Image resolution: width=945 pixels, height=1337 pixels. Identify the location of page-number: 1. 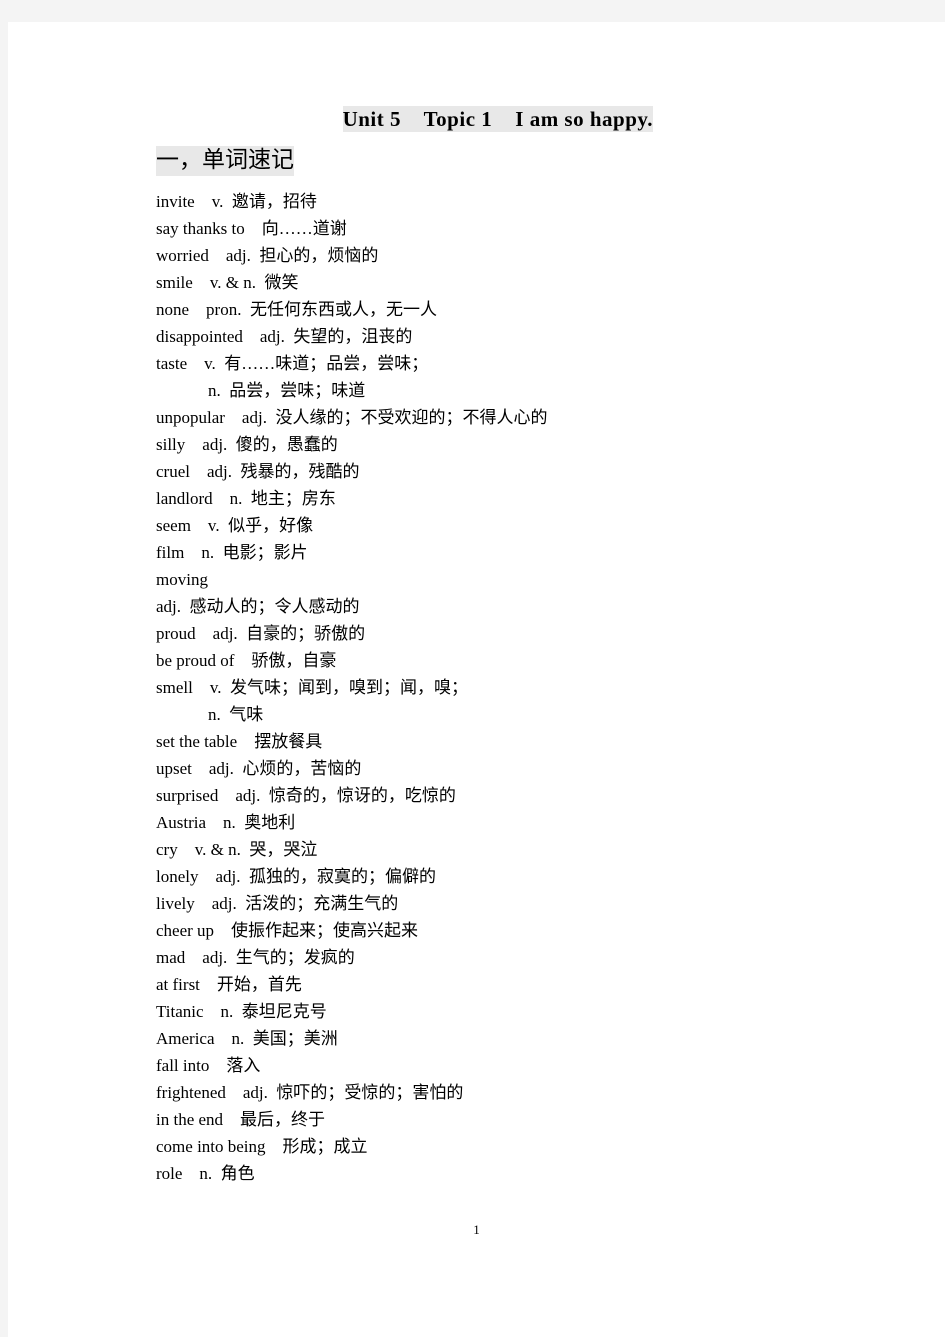
(476, 1229).